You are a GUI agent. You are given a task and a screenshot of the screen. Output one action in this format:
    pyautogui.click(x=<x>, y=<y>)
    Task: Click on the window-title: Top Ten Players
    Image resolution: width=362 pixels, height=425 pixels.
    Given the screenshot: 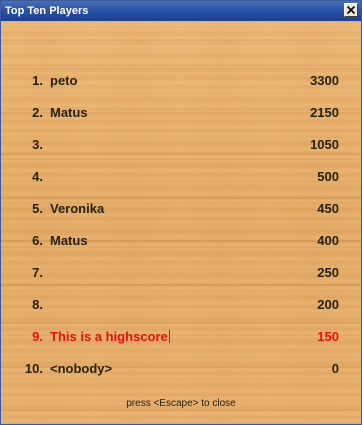 What is the action you would take?
    pyautogui.click(x=47, y=11)
    